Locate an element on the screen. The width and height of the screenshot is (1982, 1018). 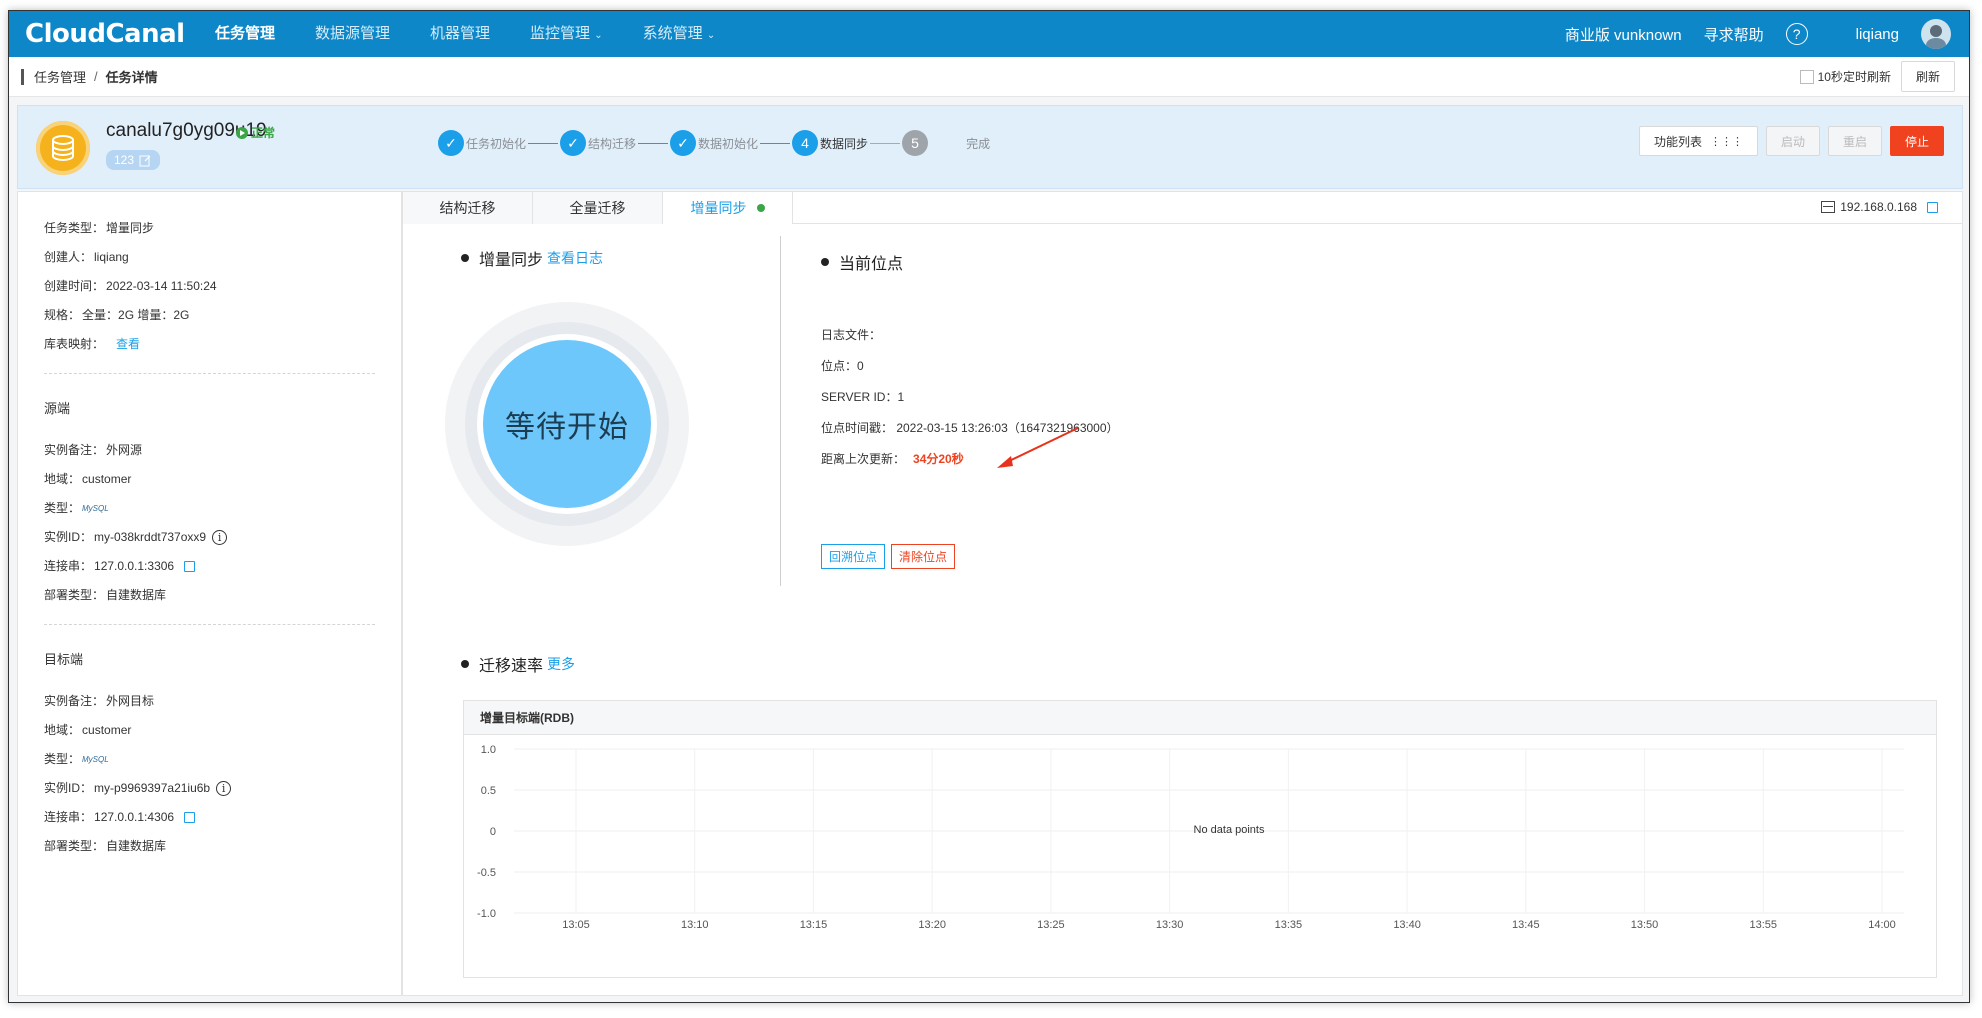
view-mapping-link: 查看 is located at coordinates (128, 344).